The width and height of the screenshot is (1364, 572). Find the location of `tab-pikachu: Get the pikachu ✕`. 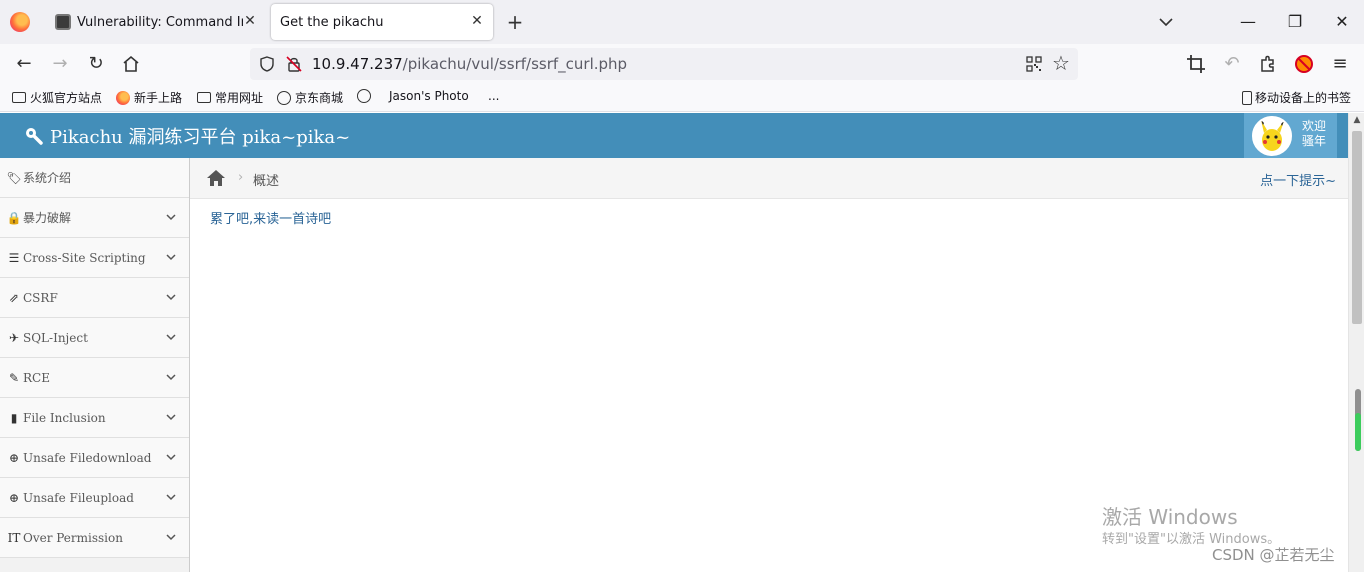

tab-pikachu: Get the pikachu ✕ is located at coordinates (382, 22).